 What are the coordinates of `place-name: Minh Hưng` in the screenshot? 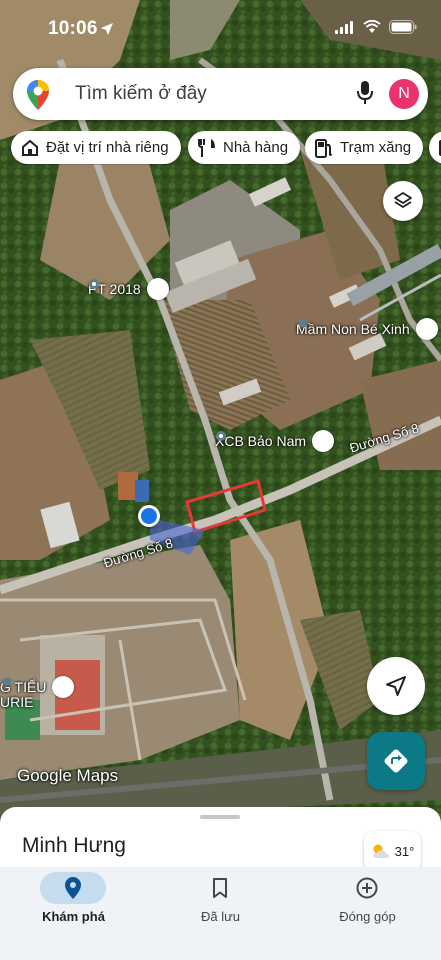 It's located at (74, 845).